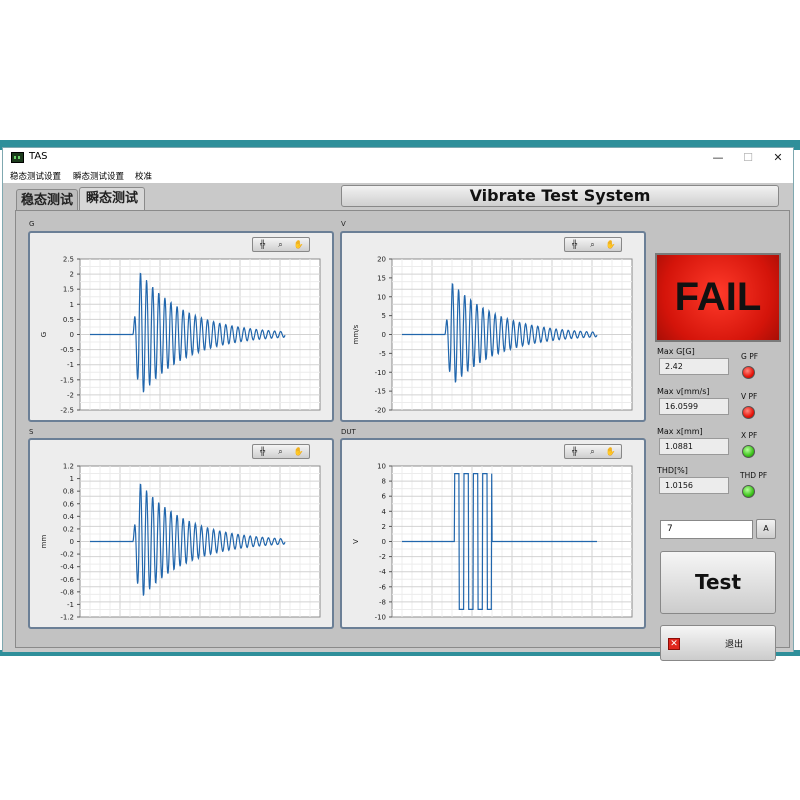 This screenshot has height=800, width=800. What do you see at coordinates (112, 199) in the screenshot?
I see `tab-transient-test: 瞬态测试` at bounding box center [112, 199].